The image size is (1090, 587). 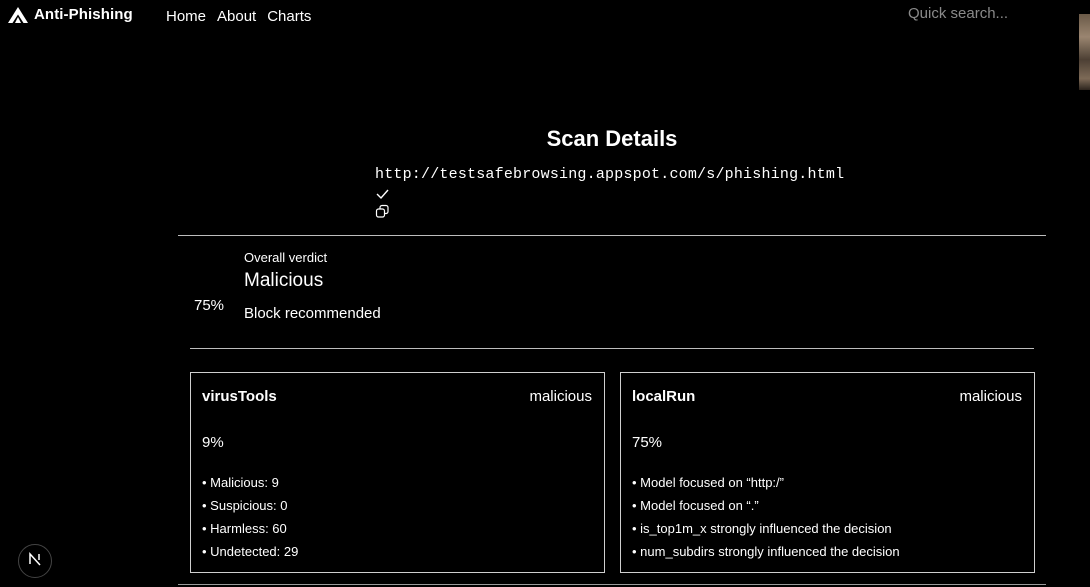 I want to click on nextjs-n-icon, so click(x=35, y=561).